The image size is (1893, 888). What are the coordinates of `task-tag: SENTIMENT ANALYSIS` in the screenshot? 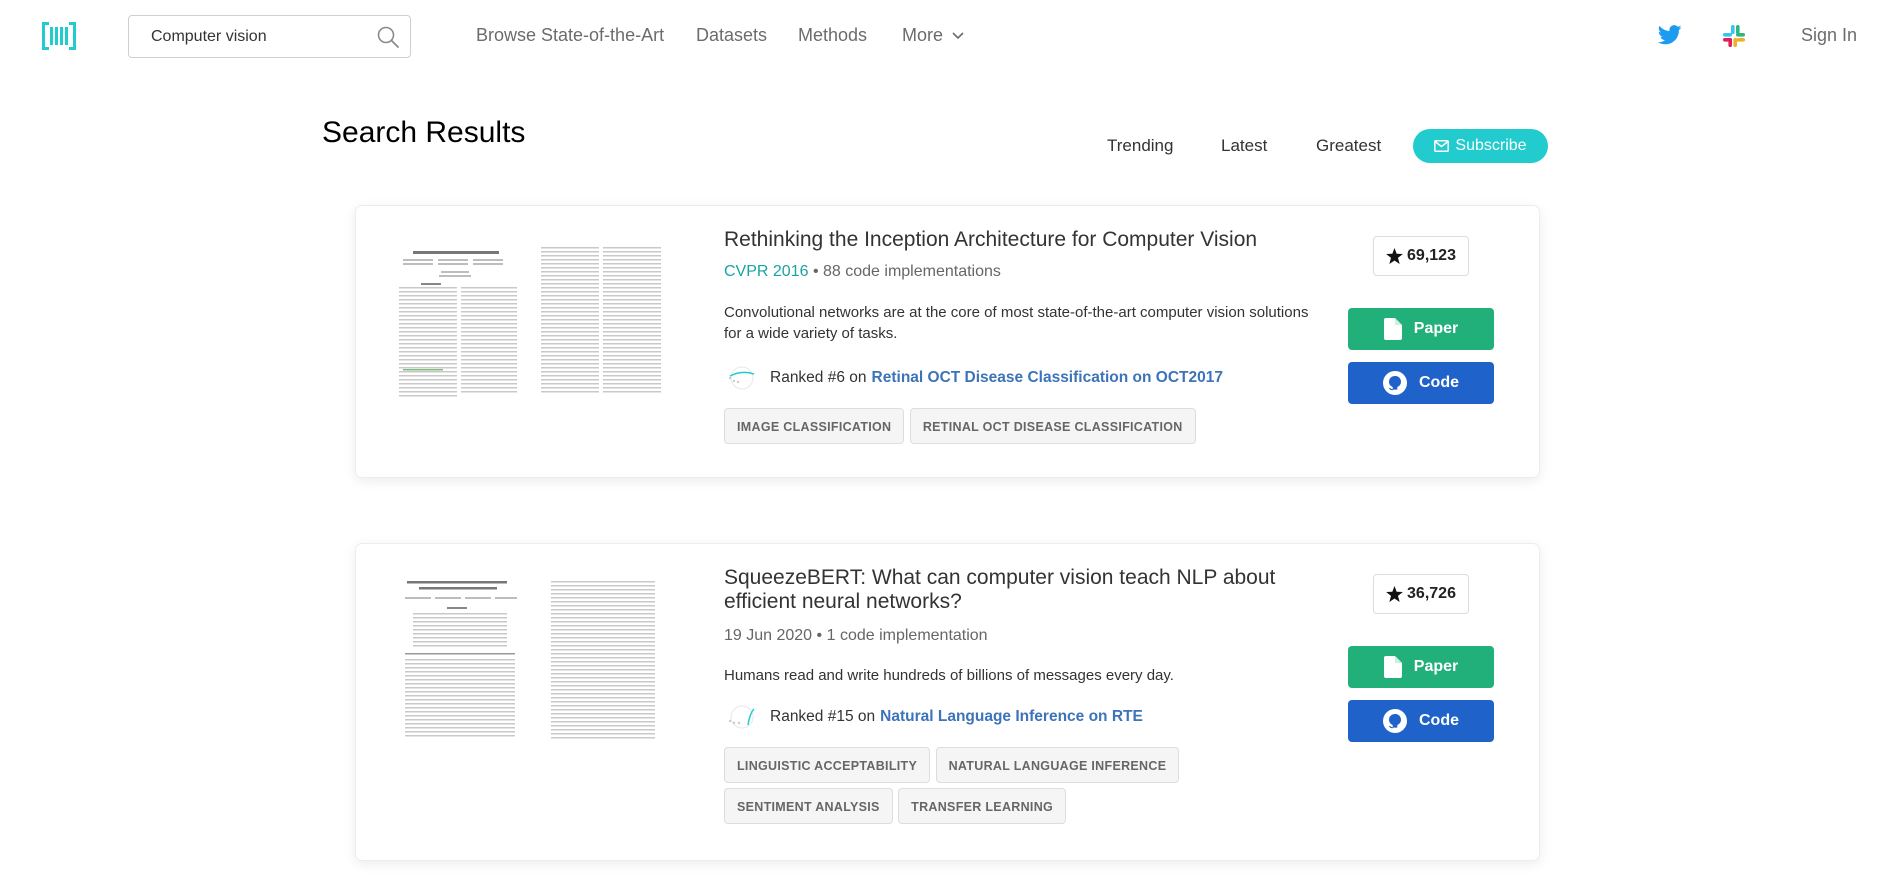 It's located at (808, 806).